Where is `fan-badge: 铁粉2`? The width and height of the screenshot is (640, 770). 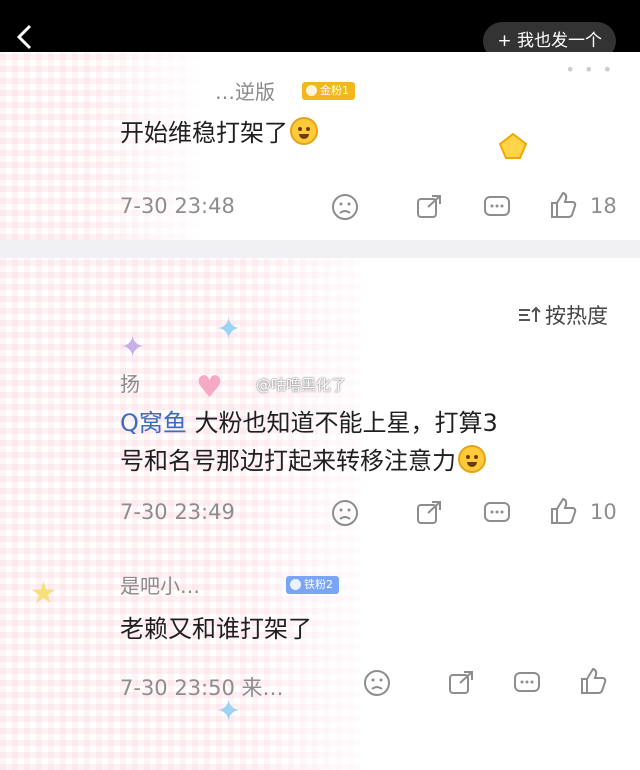 fan-badge: 铁粉2 is located at coordinates (312, 585).